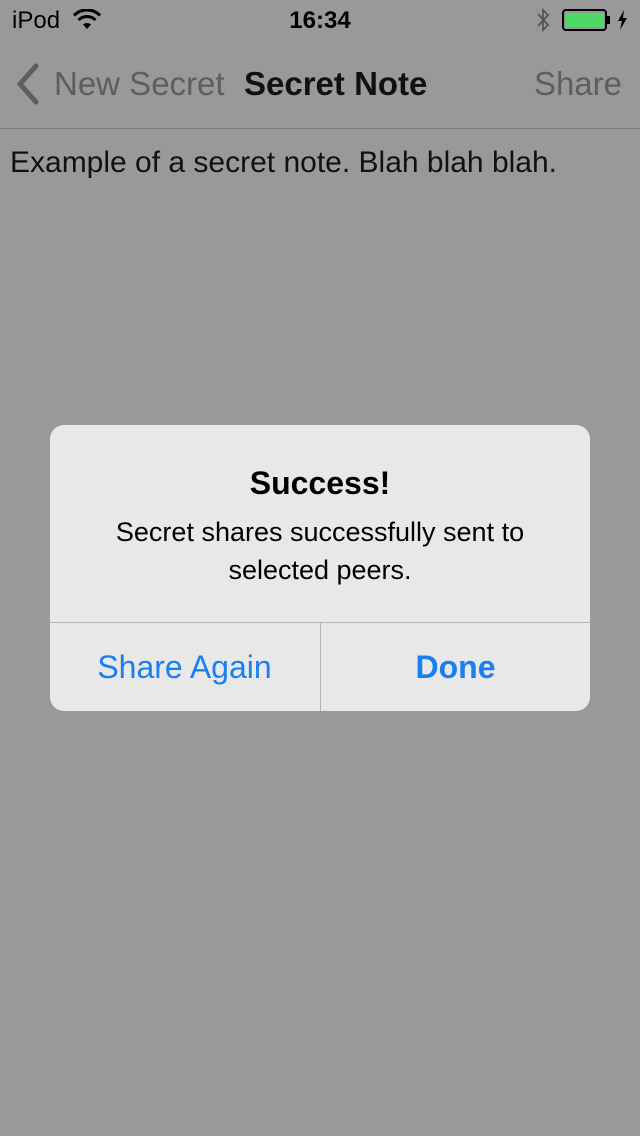  What do you see at coordinates (543, 20) in the screenshot?
I see `bluetooth-icon` at bounding box center [543, 20].